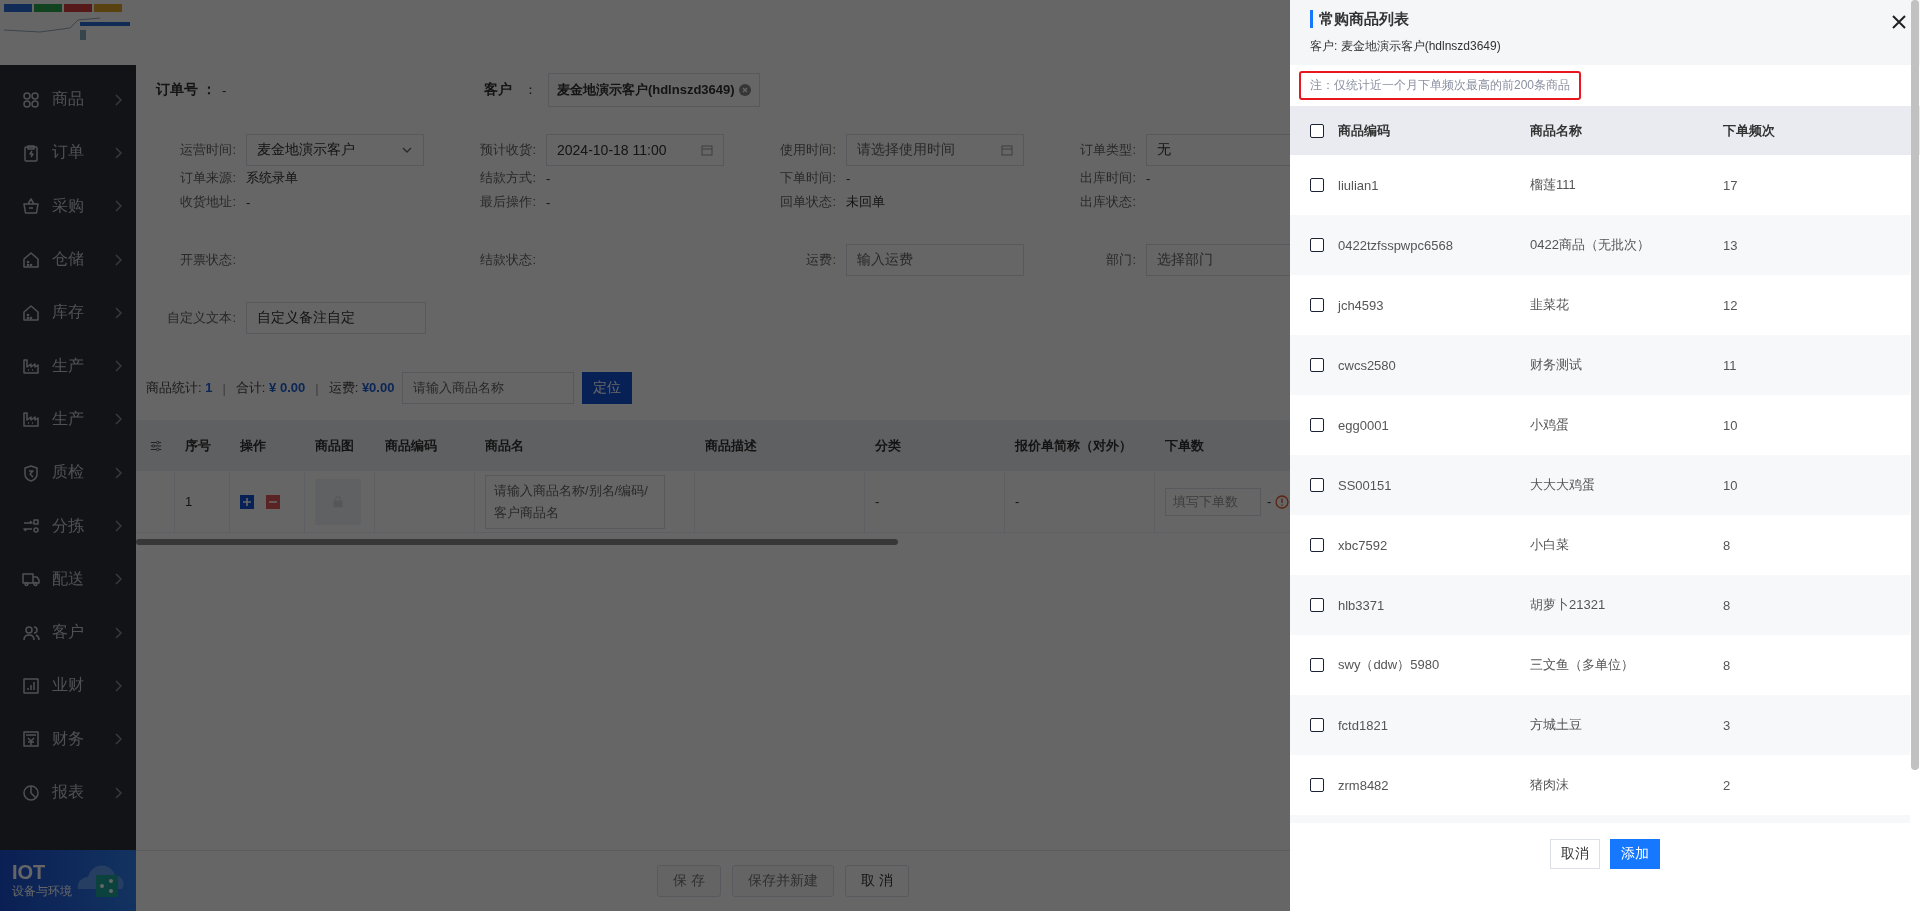 The width and height of the screenshot is (1920, 911). I want to click on field-label: 运营时间:, so click(207, 150).